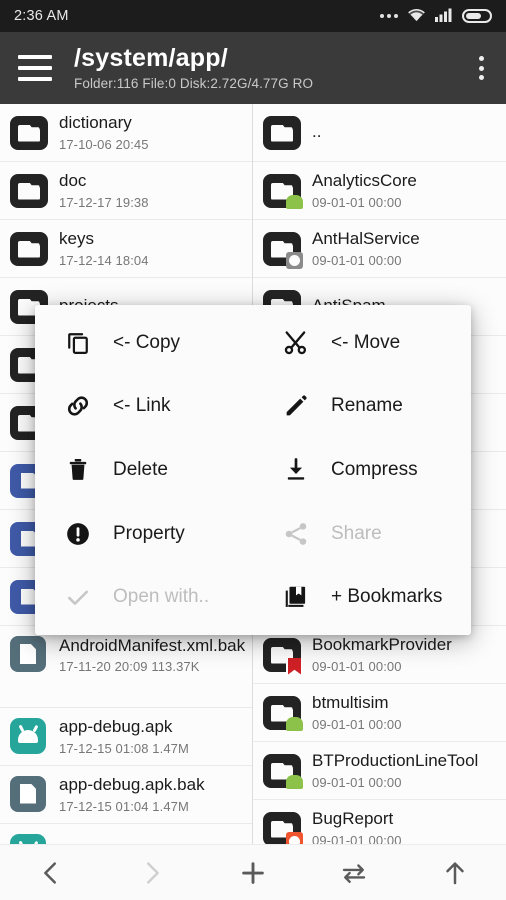  What do you see at coordinates (296, 597) in the screenshot?
I see `bookmarks-icon` at bounding box center [296, 597].